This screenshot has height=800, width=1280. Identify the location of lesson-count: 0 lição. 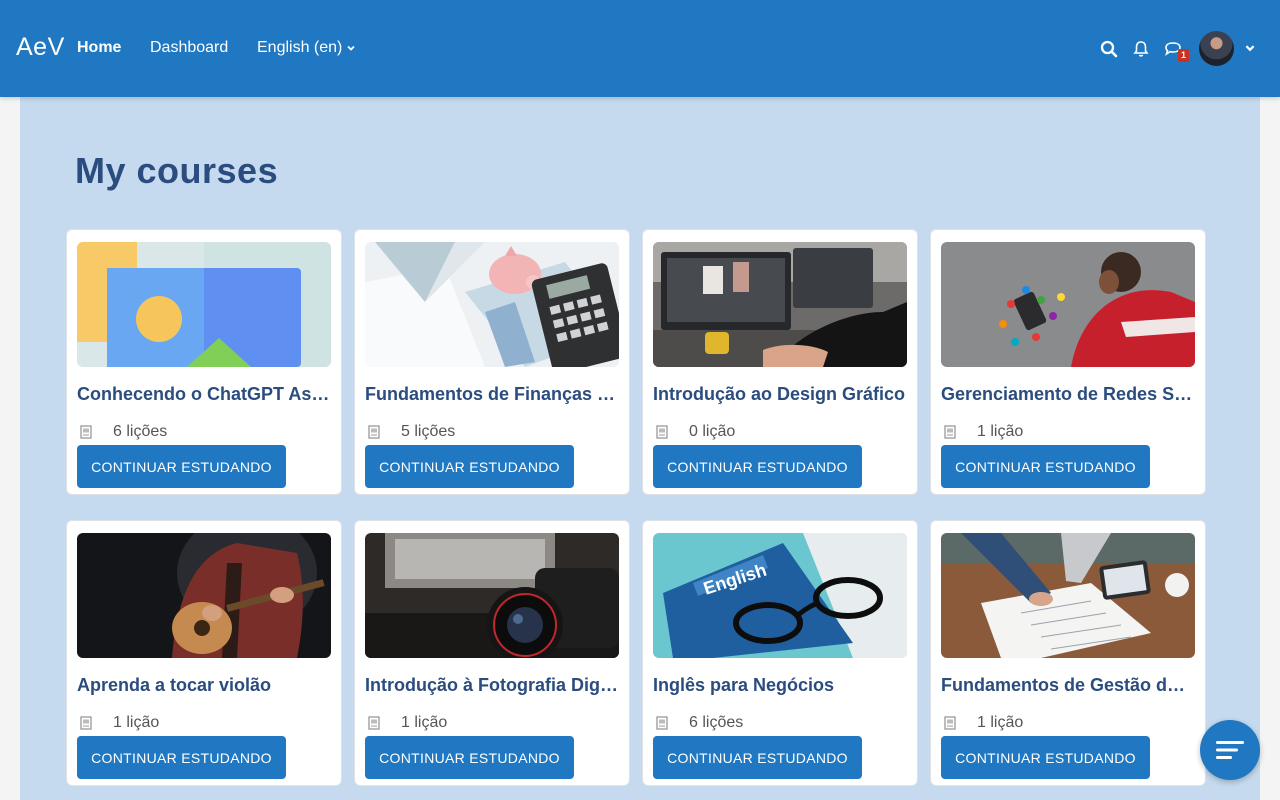
(695, 432).